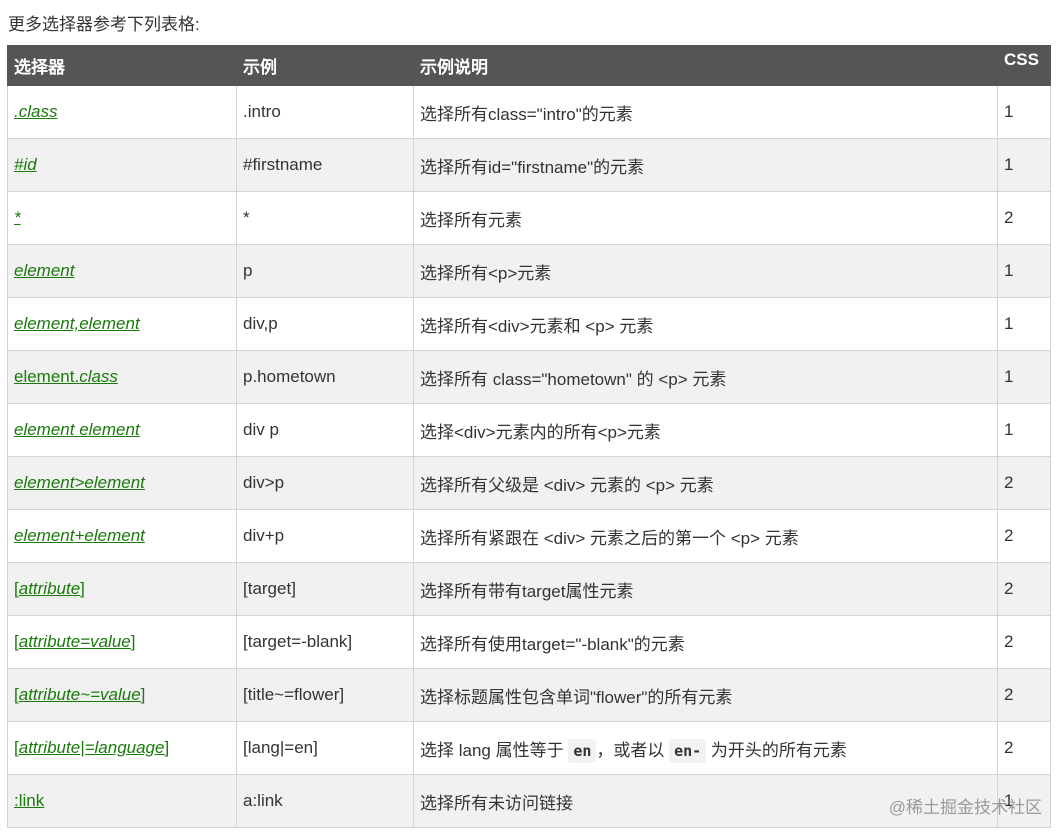  I want to click on table-row: * * 选择所有元素 2, so click(529, 218).